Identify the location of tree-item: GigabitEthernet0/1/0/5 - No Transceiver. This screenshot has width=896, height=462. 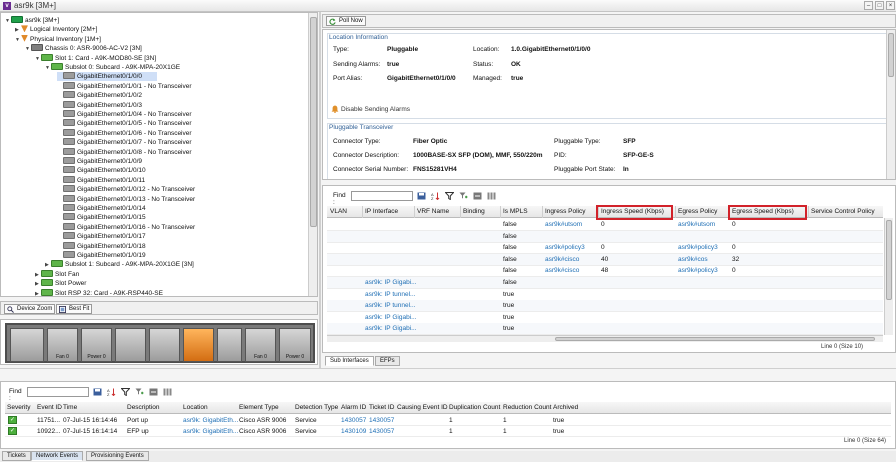
(124, 123).